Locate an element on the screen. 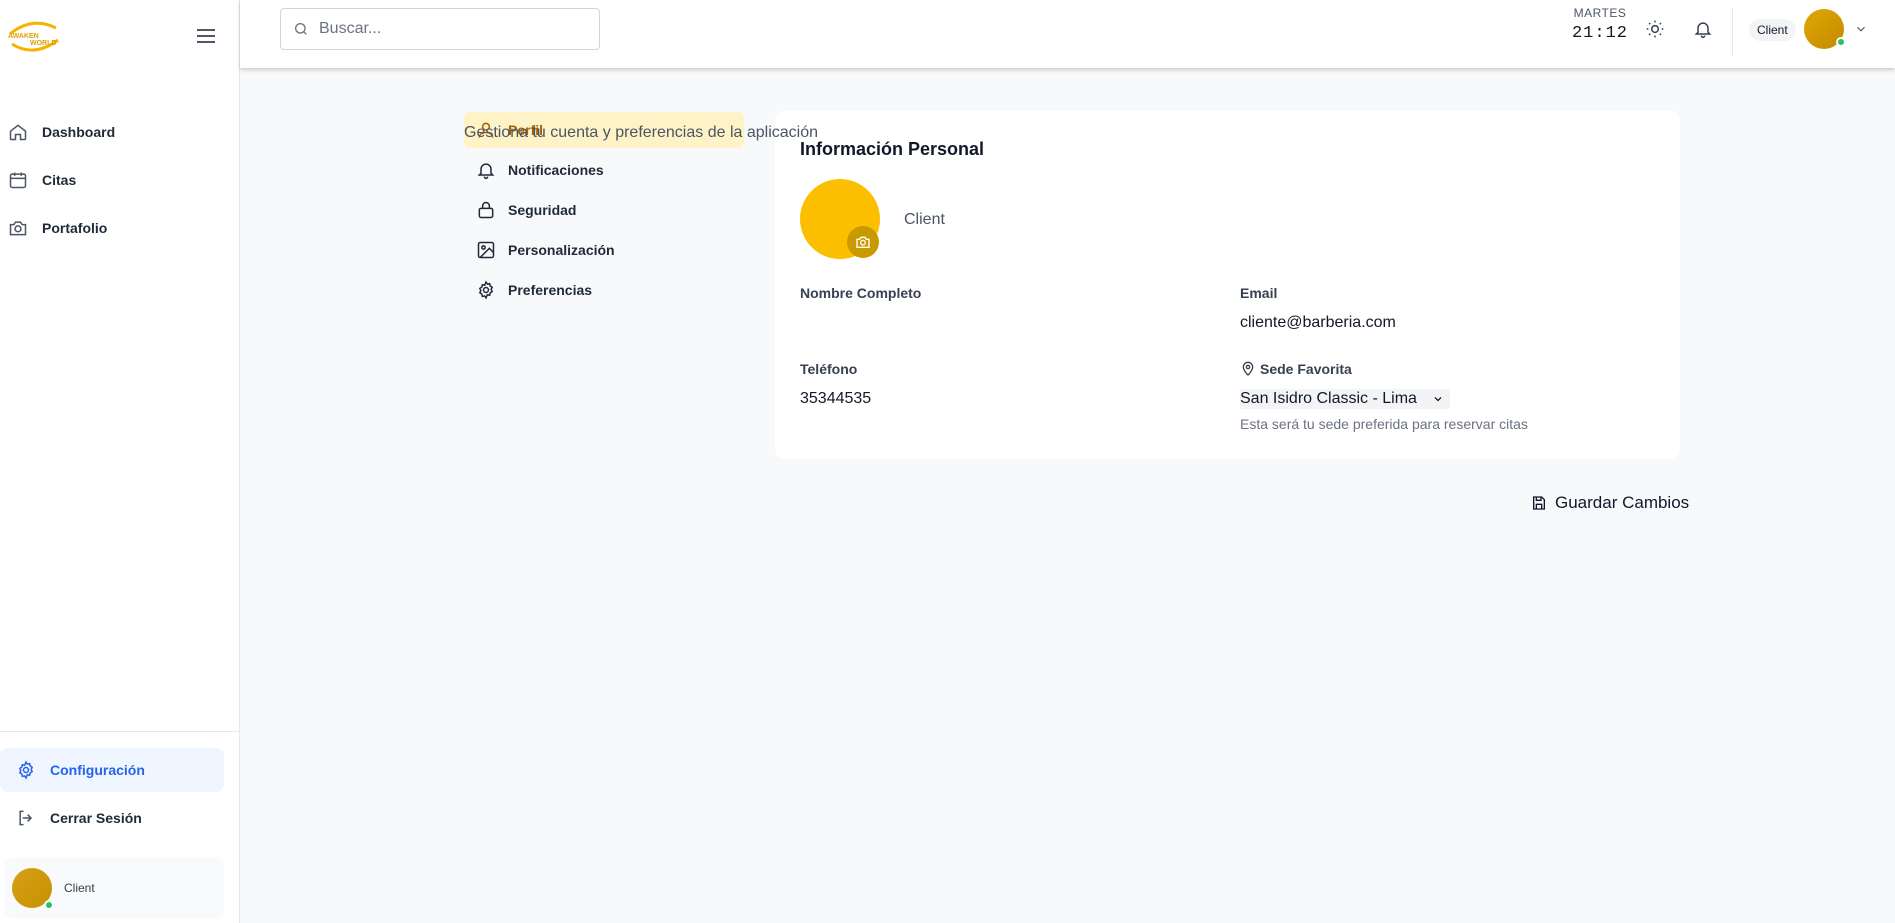  tab-personalizacion: Personalización is located at coordinates (604, 250).